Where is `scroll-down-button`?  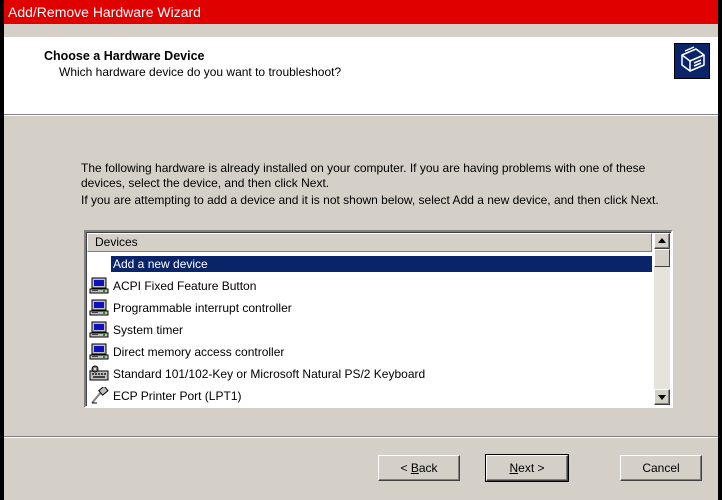 scroll-down-button is located at coordinates (662, 397).